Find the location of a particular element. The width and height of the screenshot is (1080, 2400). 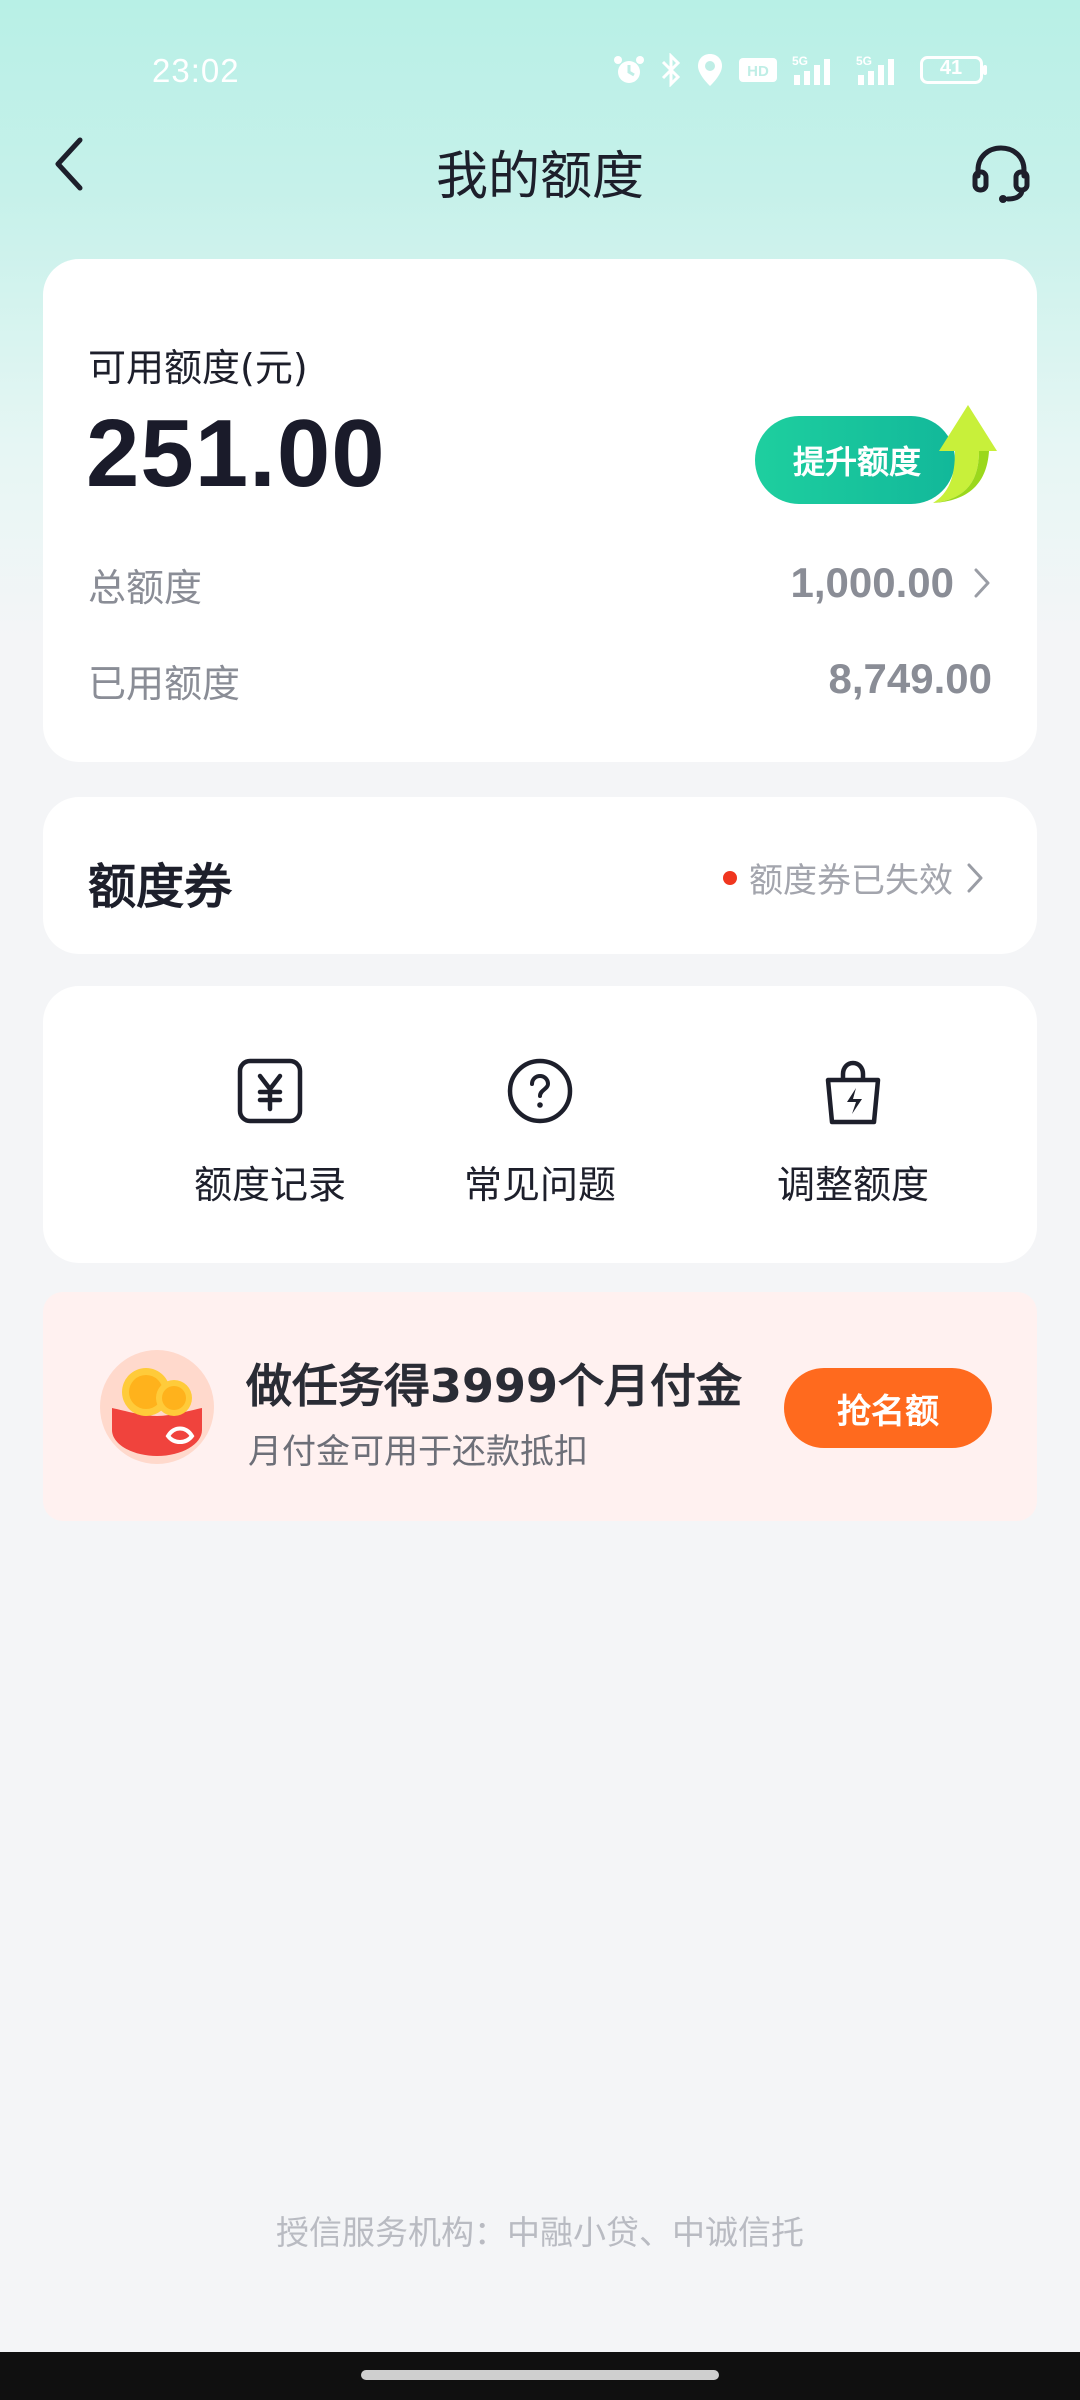

adjust-quota-button: 调整额度 is located at coordinates (853, 1132).